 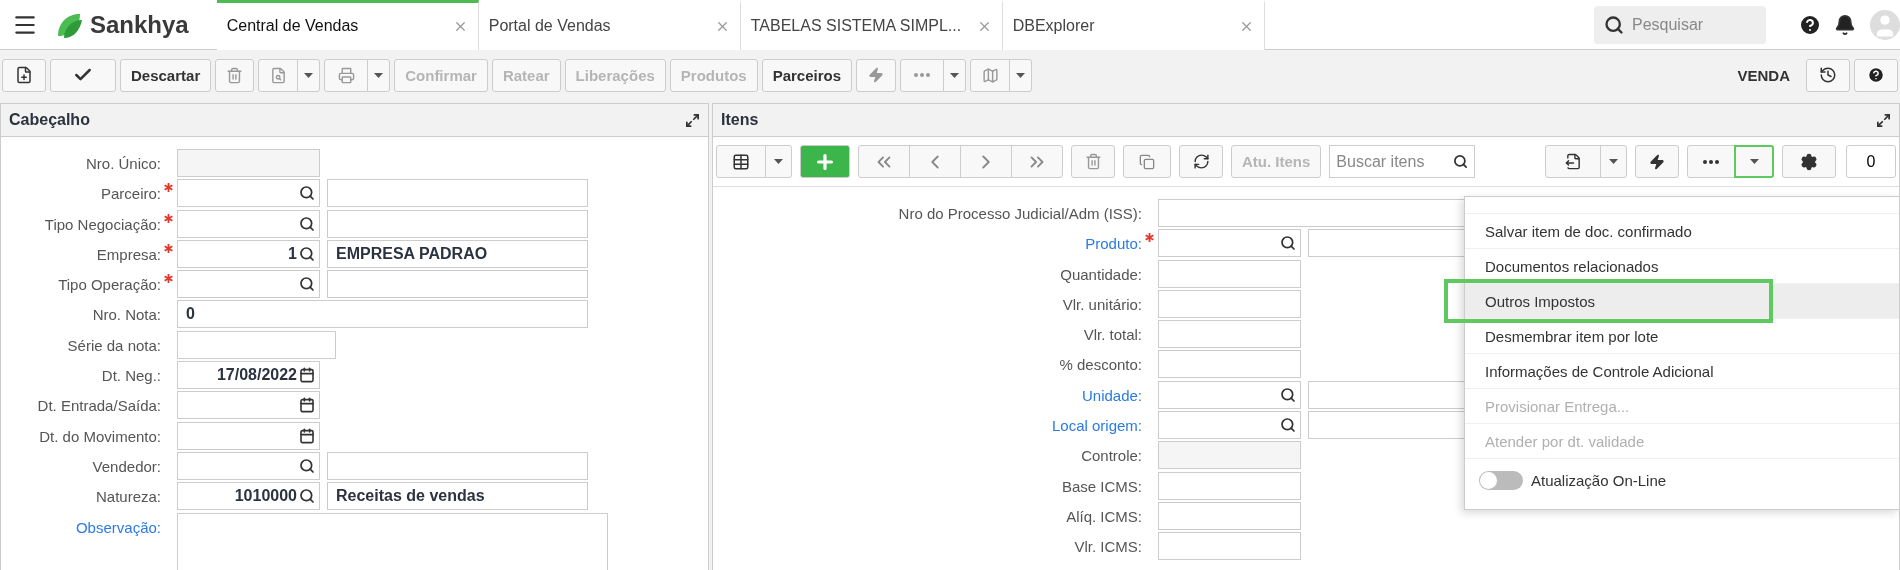 What do you see at coordinates (922, 75) in the screenshot?
I see `more-icon` at bounding box center [922, 75].